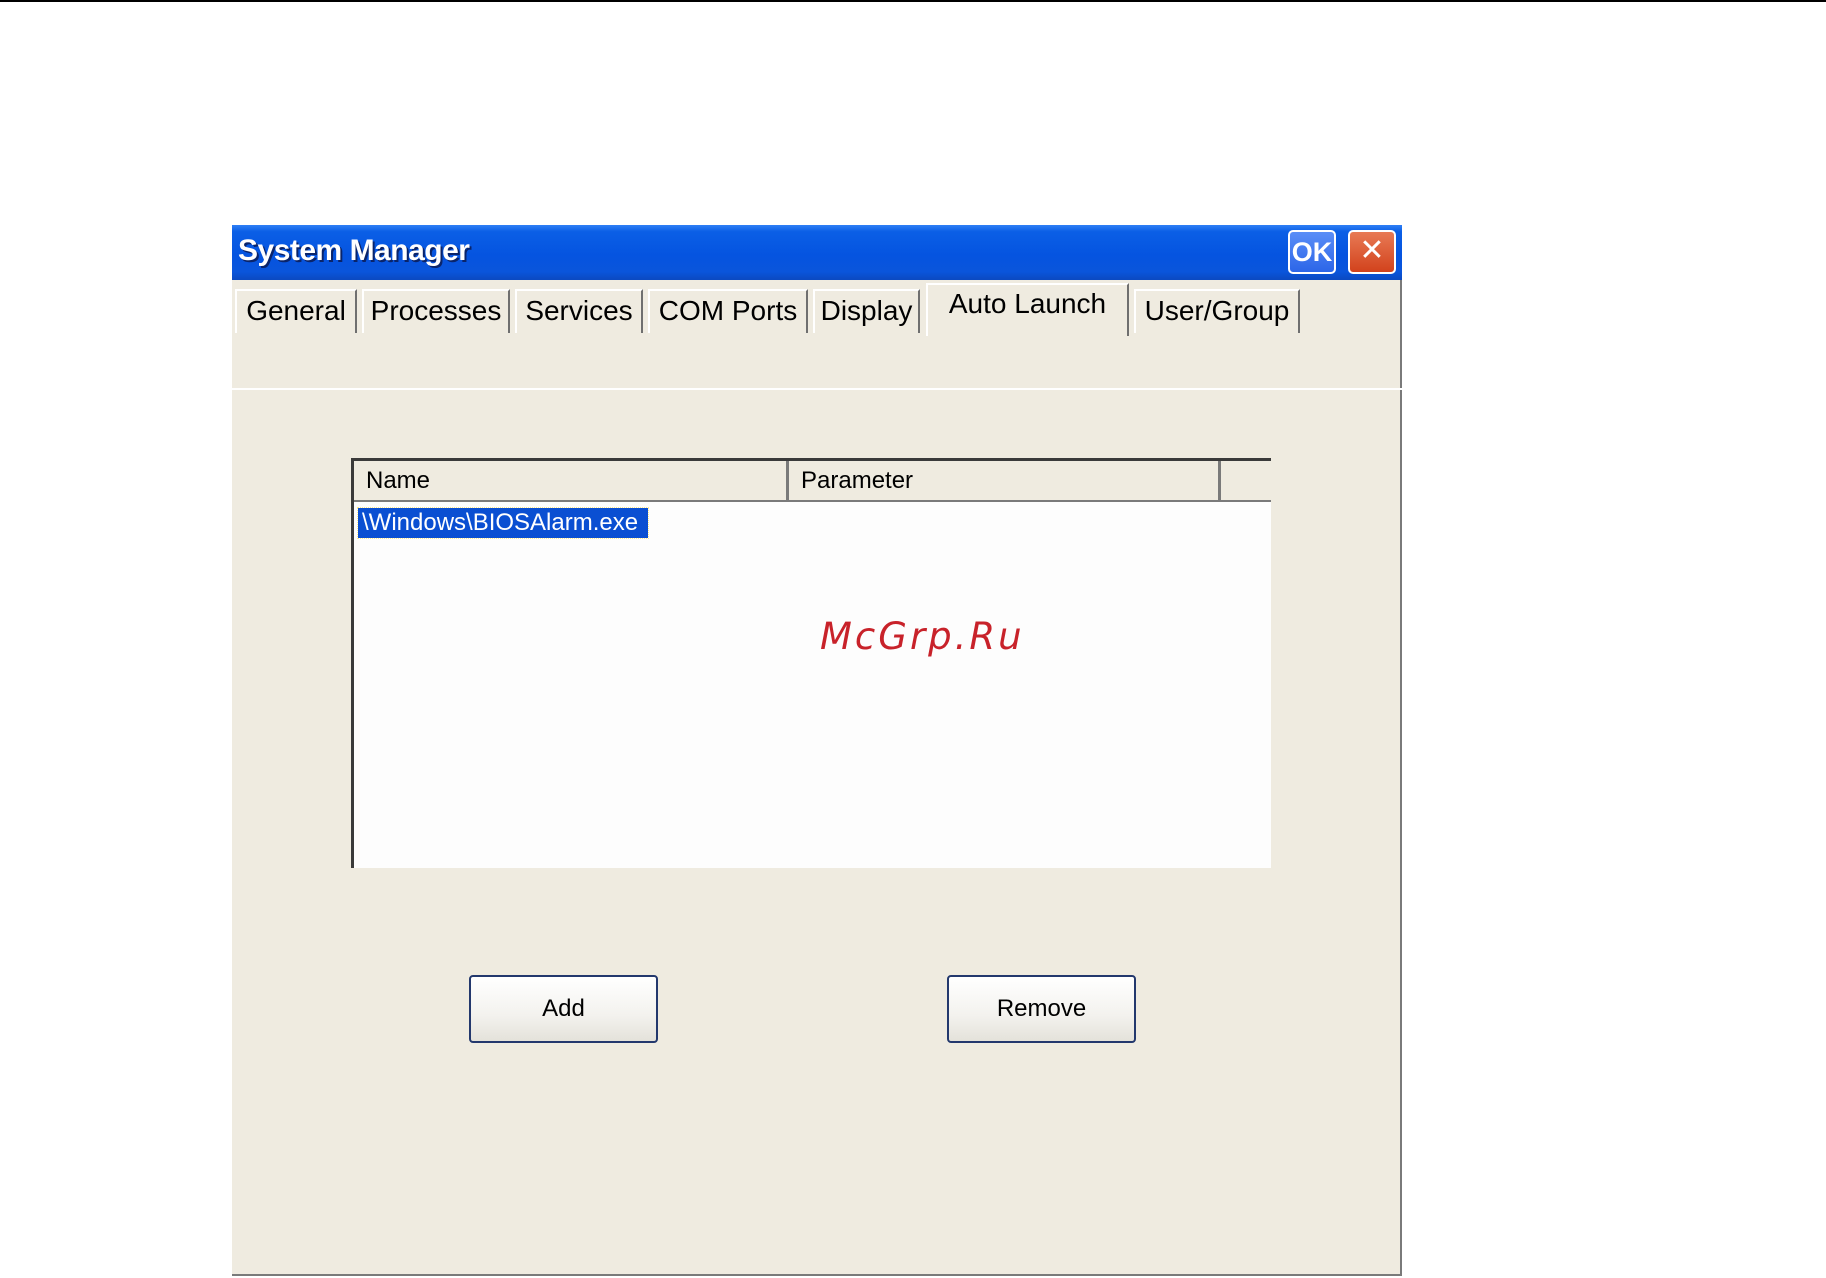 The height and width of the screenshot is (1278, 1826). What do you see at coordinates (913, 1) in the screenshot?
I see `top-rule` at bounding box center [913, 1].